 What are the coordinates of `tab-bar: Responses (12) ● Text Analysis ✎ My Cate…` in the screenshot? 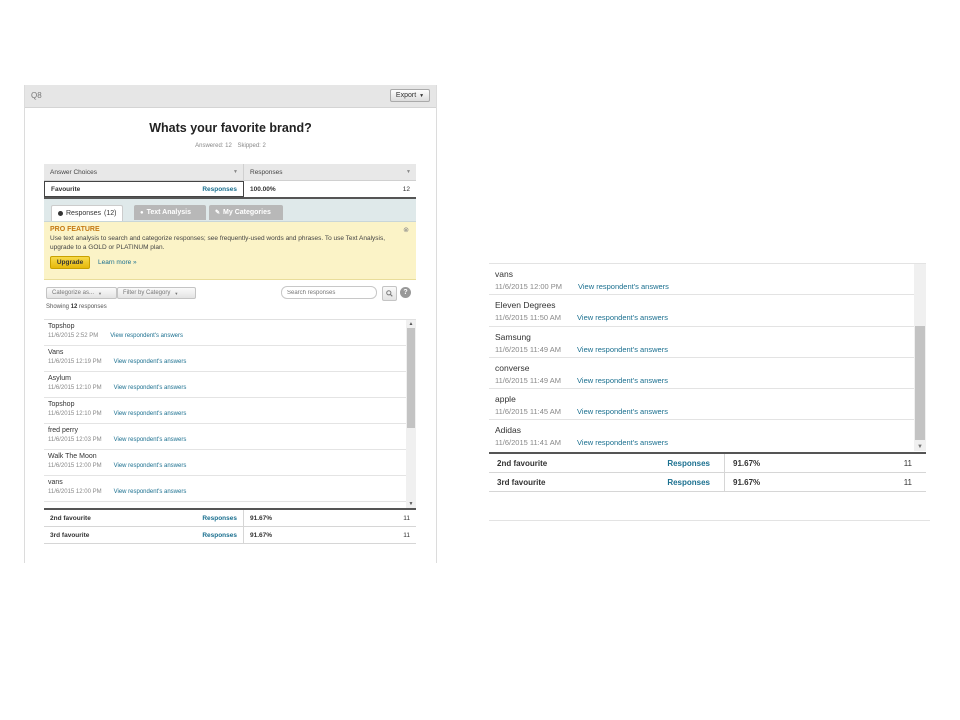 It's located at (230, 210).